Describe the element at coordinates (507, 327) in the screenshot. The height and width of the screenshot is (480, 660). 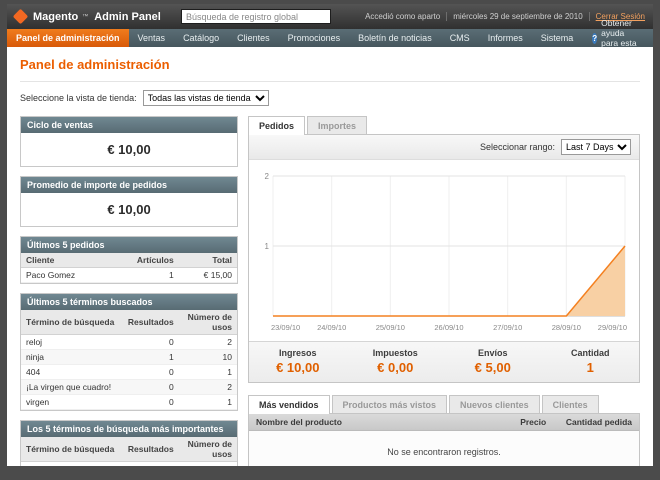
I see `svg-text: 27/09/10` at that location.